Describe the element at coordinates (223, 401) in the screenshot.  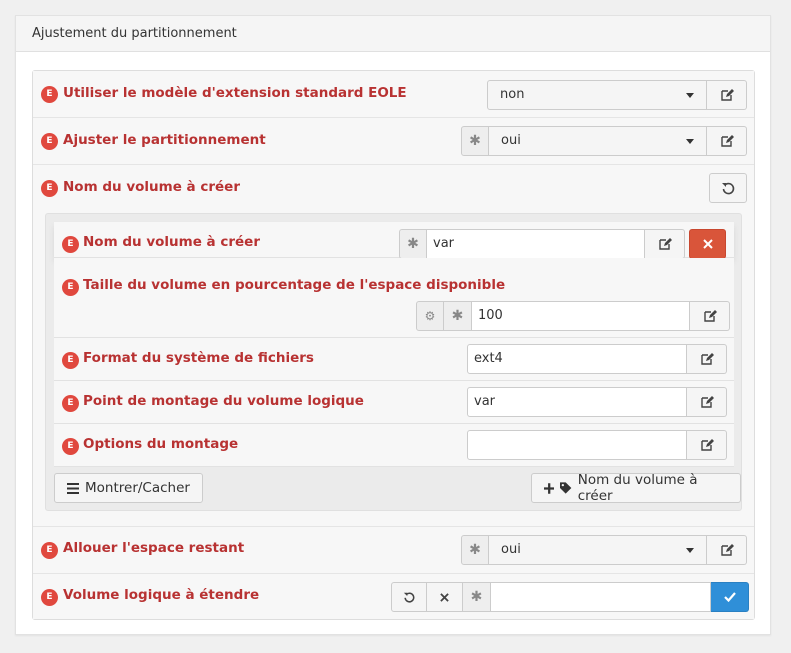
I see `mount-point-label: Point de montage du volume logique` at that location.